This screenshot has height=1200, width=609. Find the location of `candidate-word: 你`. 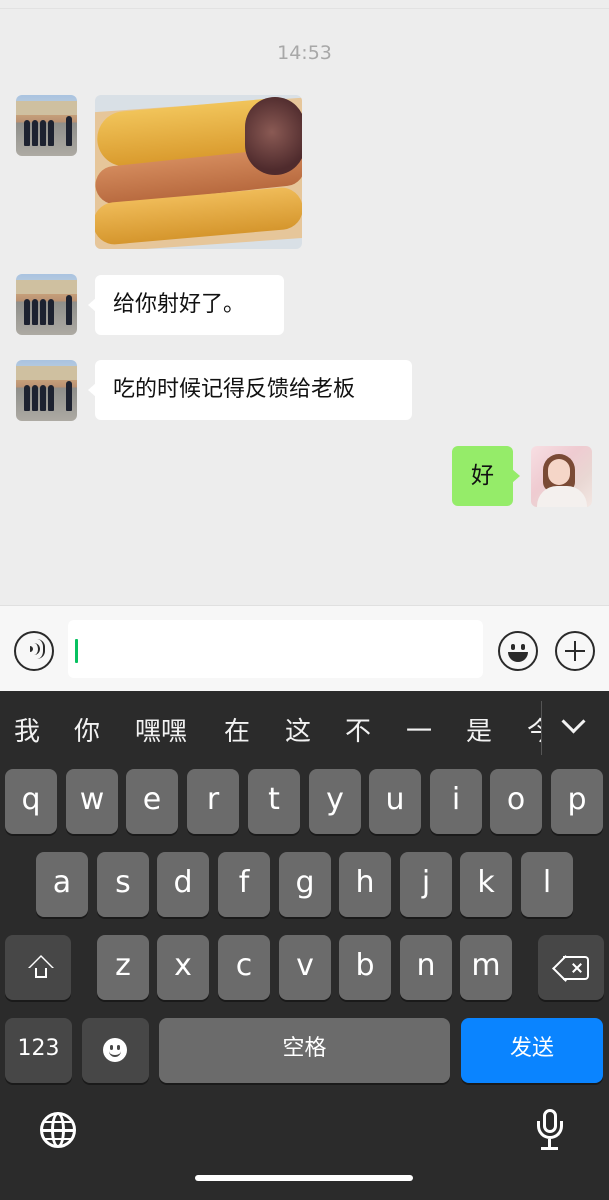

candidate-word: 你 is located at coordinates (87, 729).